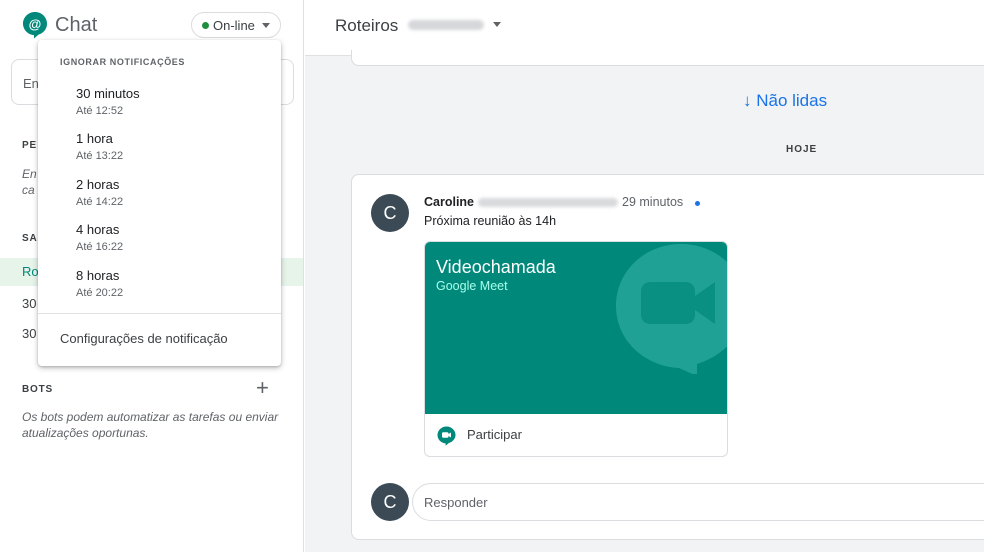  I want to click on date-divider: HOJE, so click(802, 149).